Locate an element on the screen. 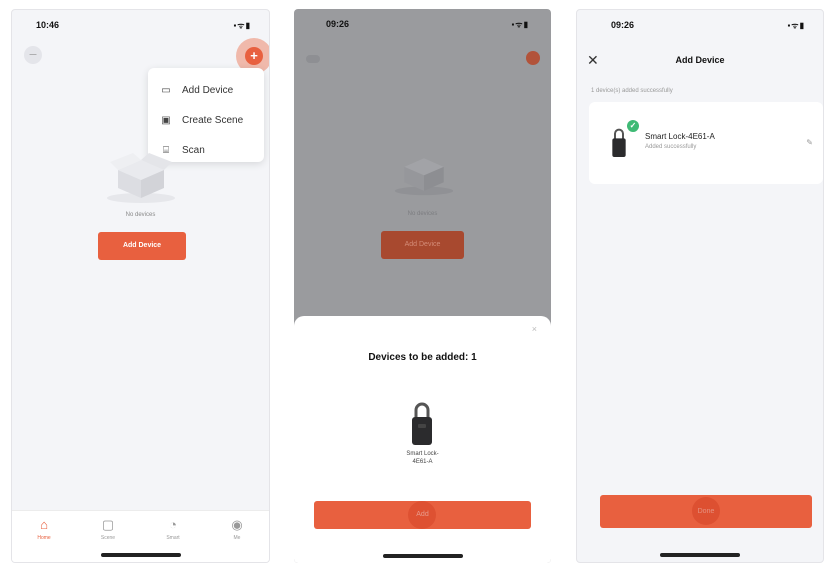 This screenshot has height=563, width=826. device-name: Smart Lock- 4E61-A is located at coordinates (422, 458).